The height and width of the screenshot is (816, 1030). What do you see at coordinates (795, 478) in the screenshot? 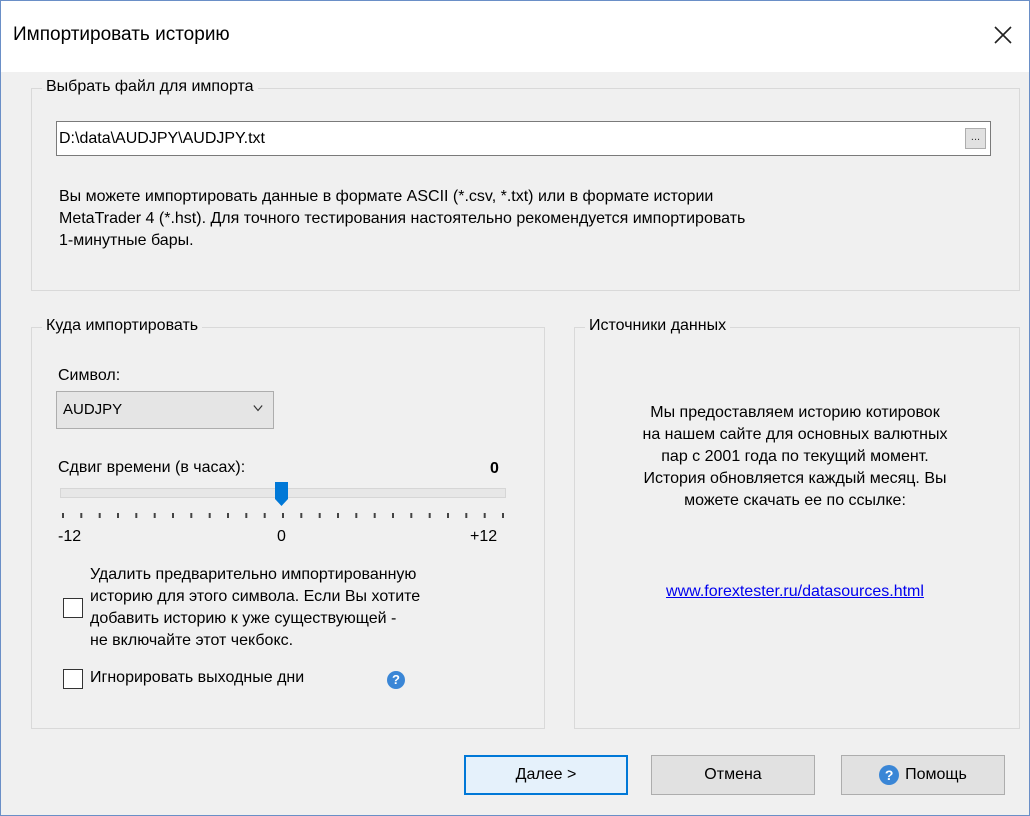
I see `sources-line-4: История обновляется каждый месяц. Вы` at bounding box center [795, 478].